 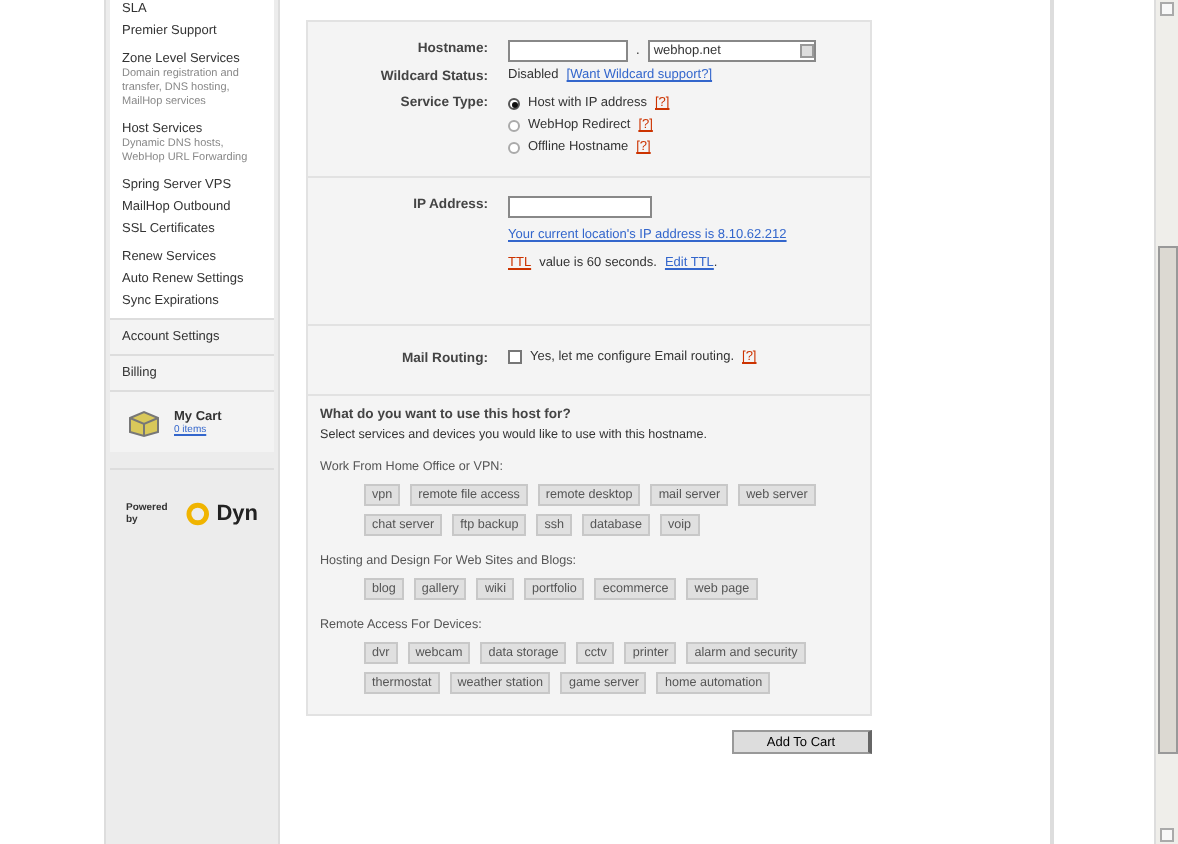 I want to click on scrollbar, so click(x=1166, y=422).